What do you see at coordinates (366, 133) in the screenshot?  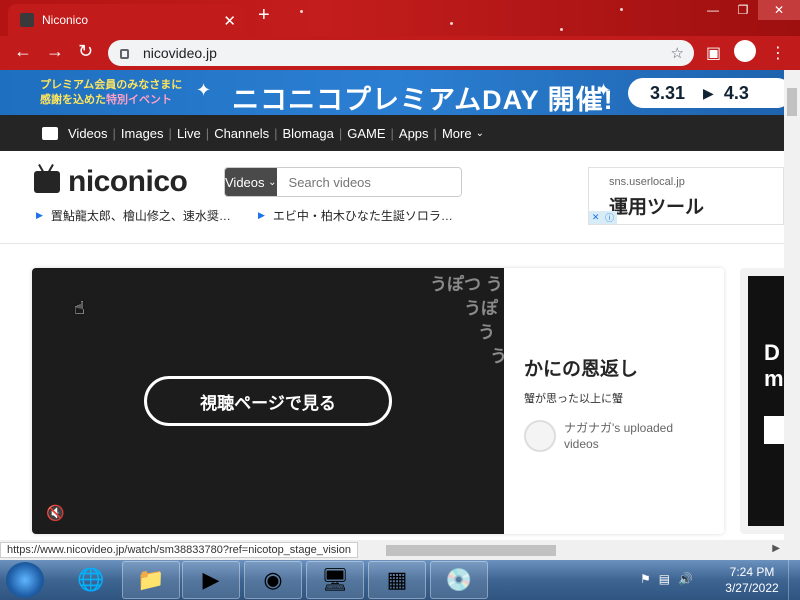 I see `nav-item-game: GAME` at bounding box center [366, 133].